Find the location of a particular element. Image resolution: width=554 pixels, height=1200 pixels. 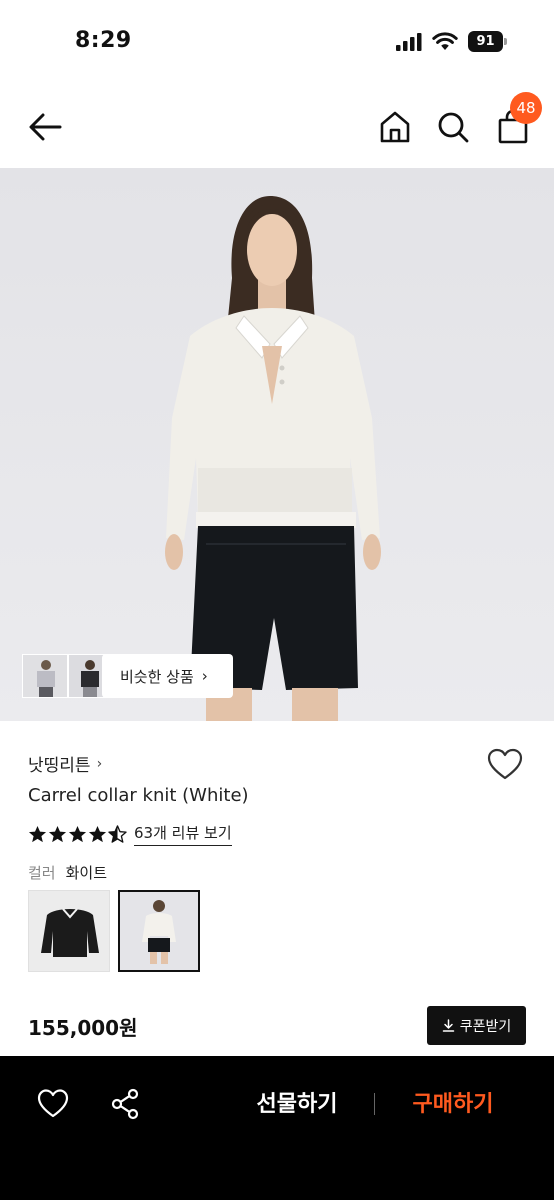

color-swatch-white is located at coordinates (159, 931).